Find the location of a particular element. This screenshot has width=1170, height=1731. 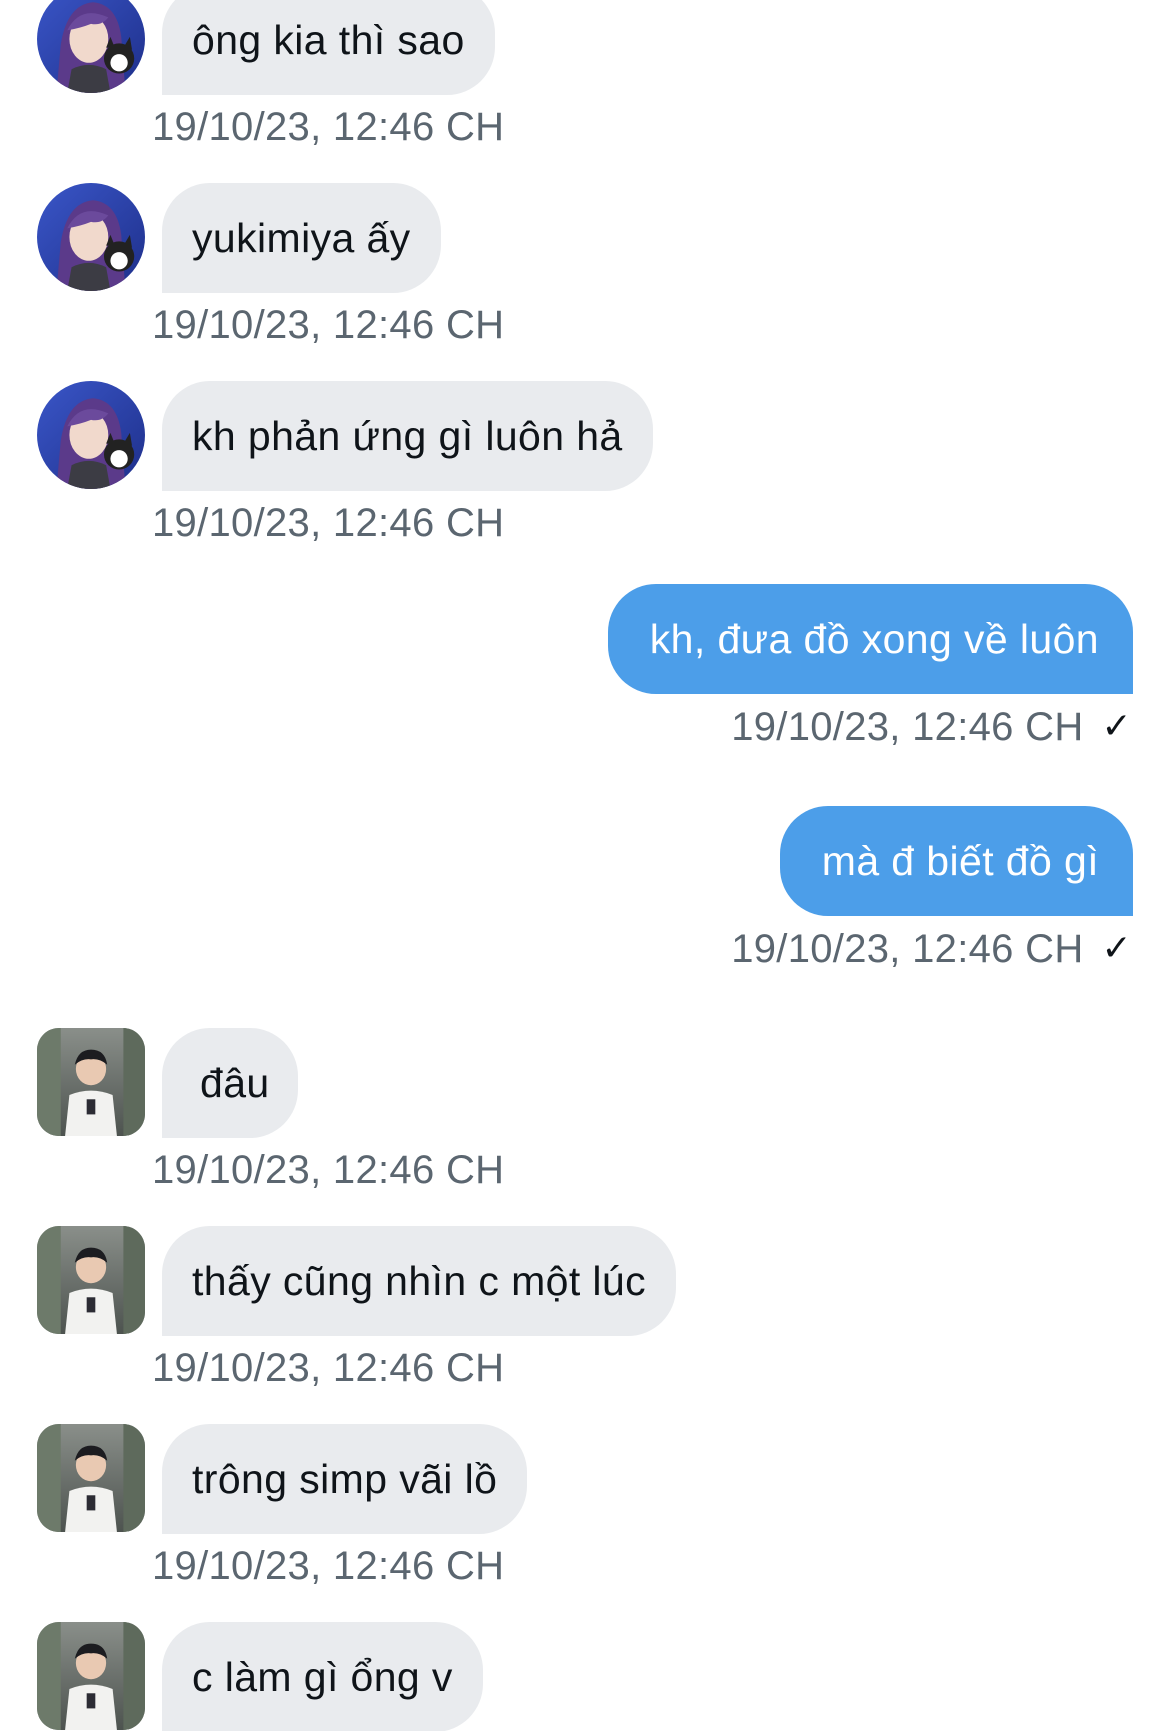

outgoing-message-bubble: kh, đưa đồ xong về luôn is located at coordinates (870, 639).